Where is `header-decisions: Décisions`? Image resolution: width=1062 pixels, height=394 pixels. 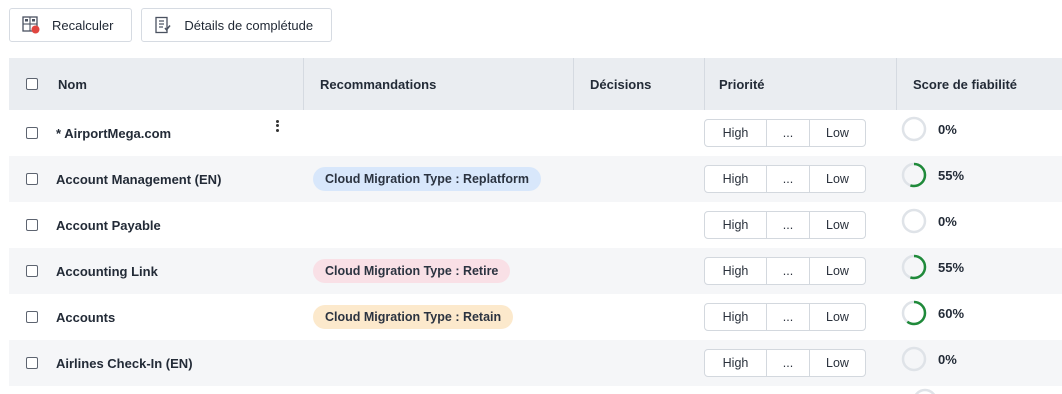
header-decisions: Décisions is located at coordinates (638, 84).